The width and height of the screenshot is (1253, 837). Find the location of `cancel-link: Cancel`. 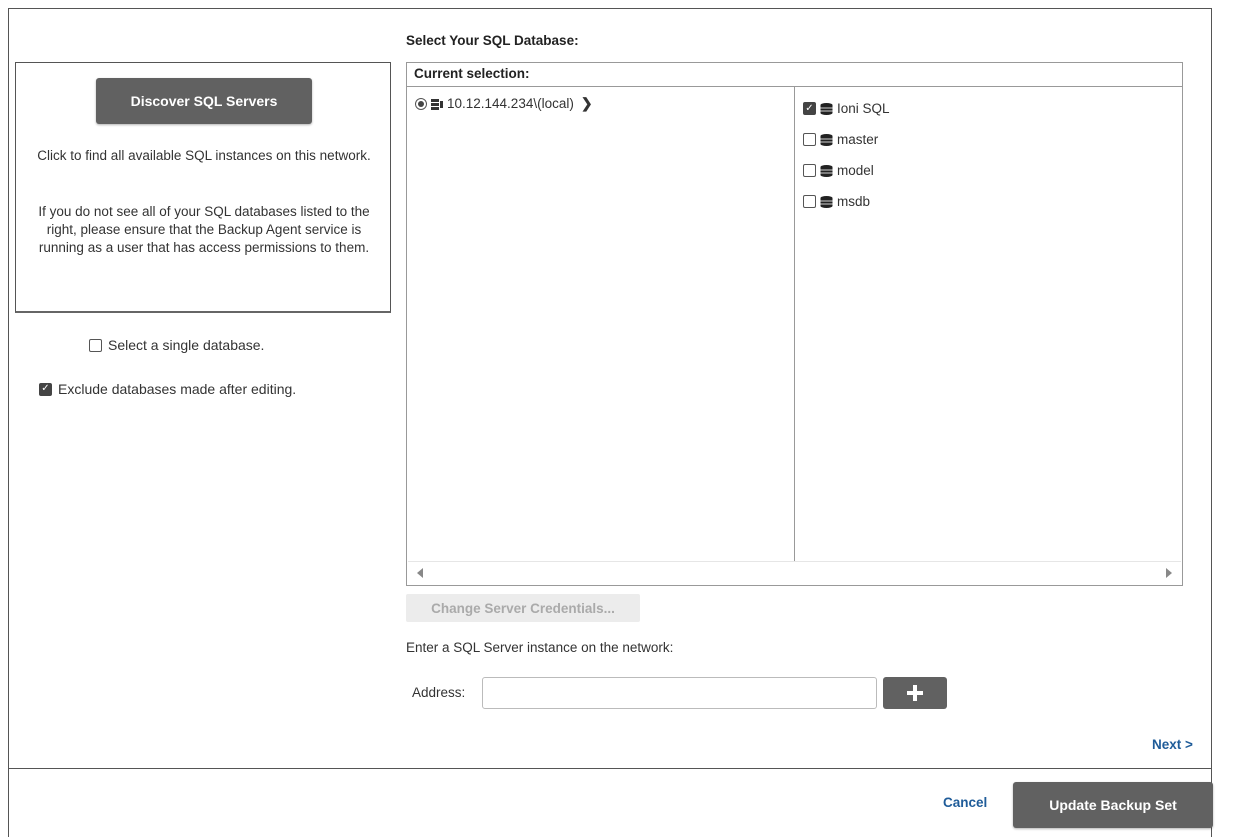

cancel-link: Cancel is located at coordinates (965, 802).